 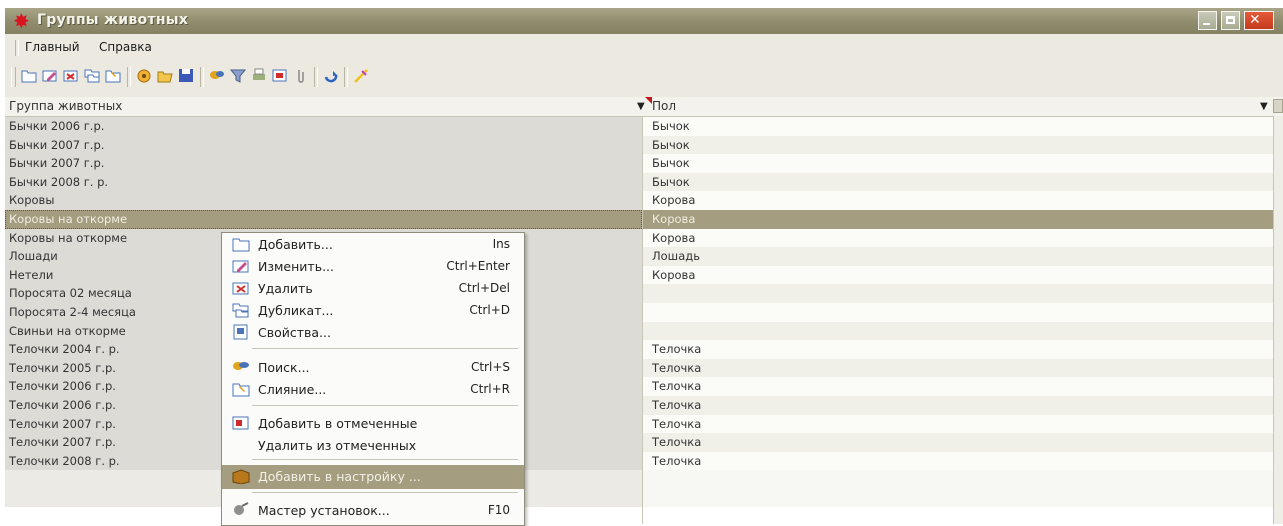 I want to click on group-cell: Нетели, so click(x=31, y=274).